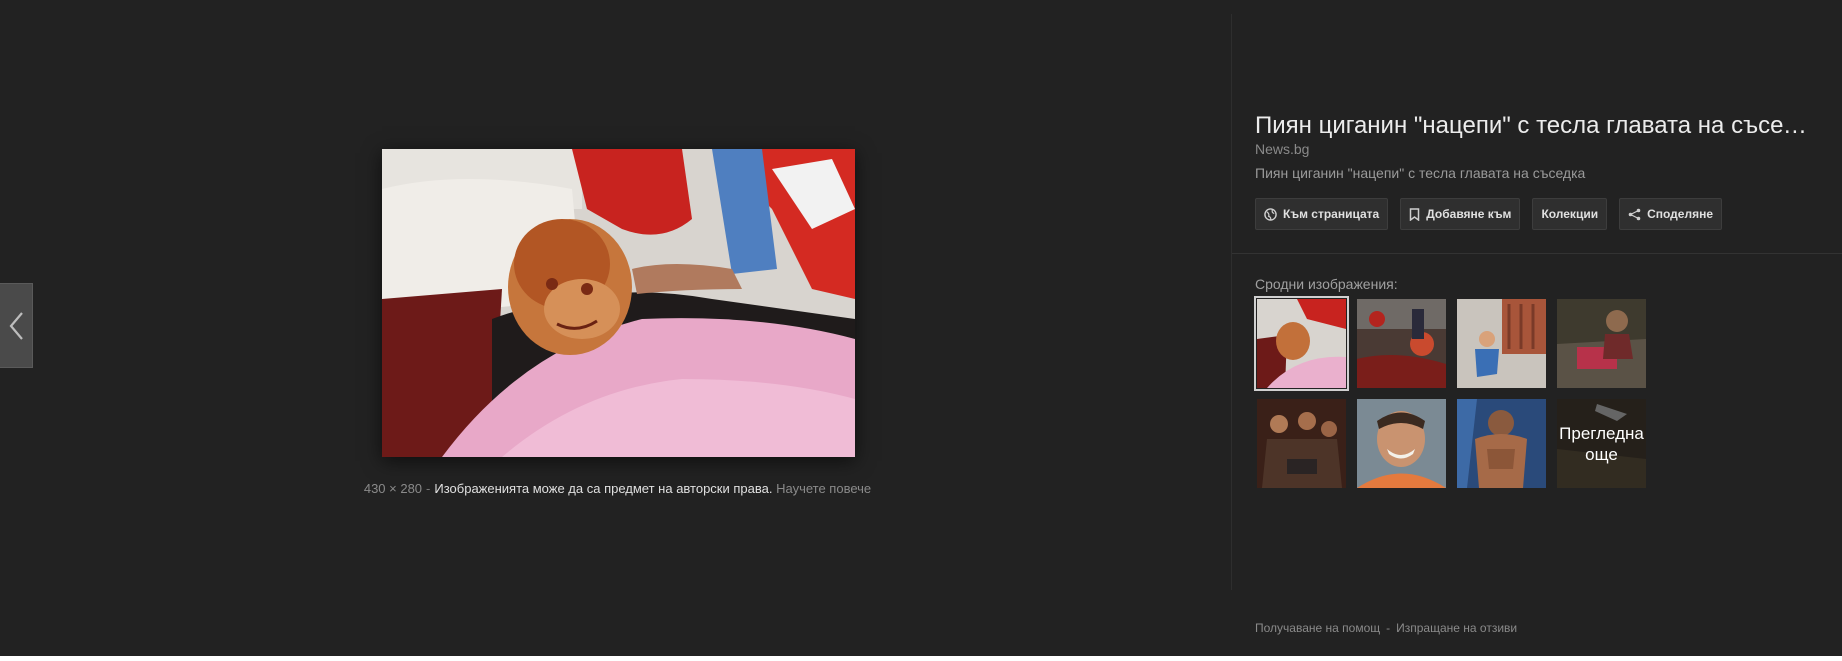 This screenshot has height=661, width=1842. Describe the element at coordinates (1282, 149) in the screenshot. I see `image-source: News.bg` at that location.